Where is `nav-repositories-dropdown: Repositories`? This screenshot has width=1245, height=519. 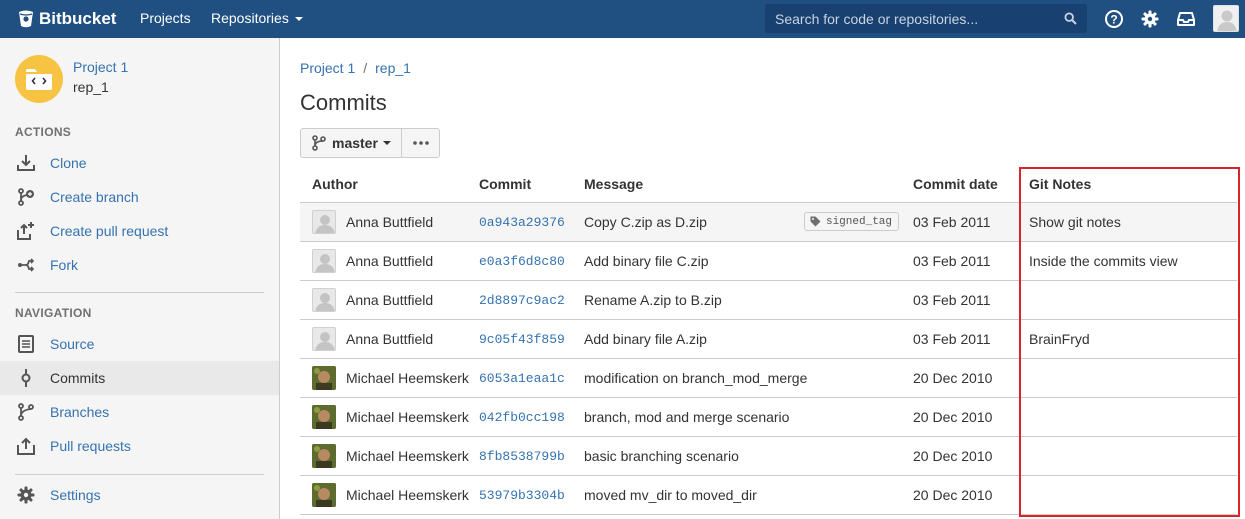 nav-repositories-dropdown: Repositories is located at coordinates (257, 19).